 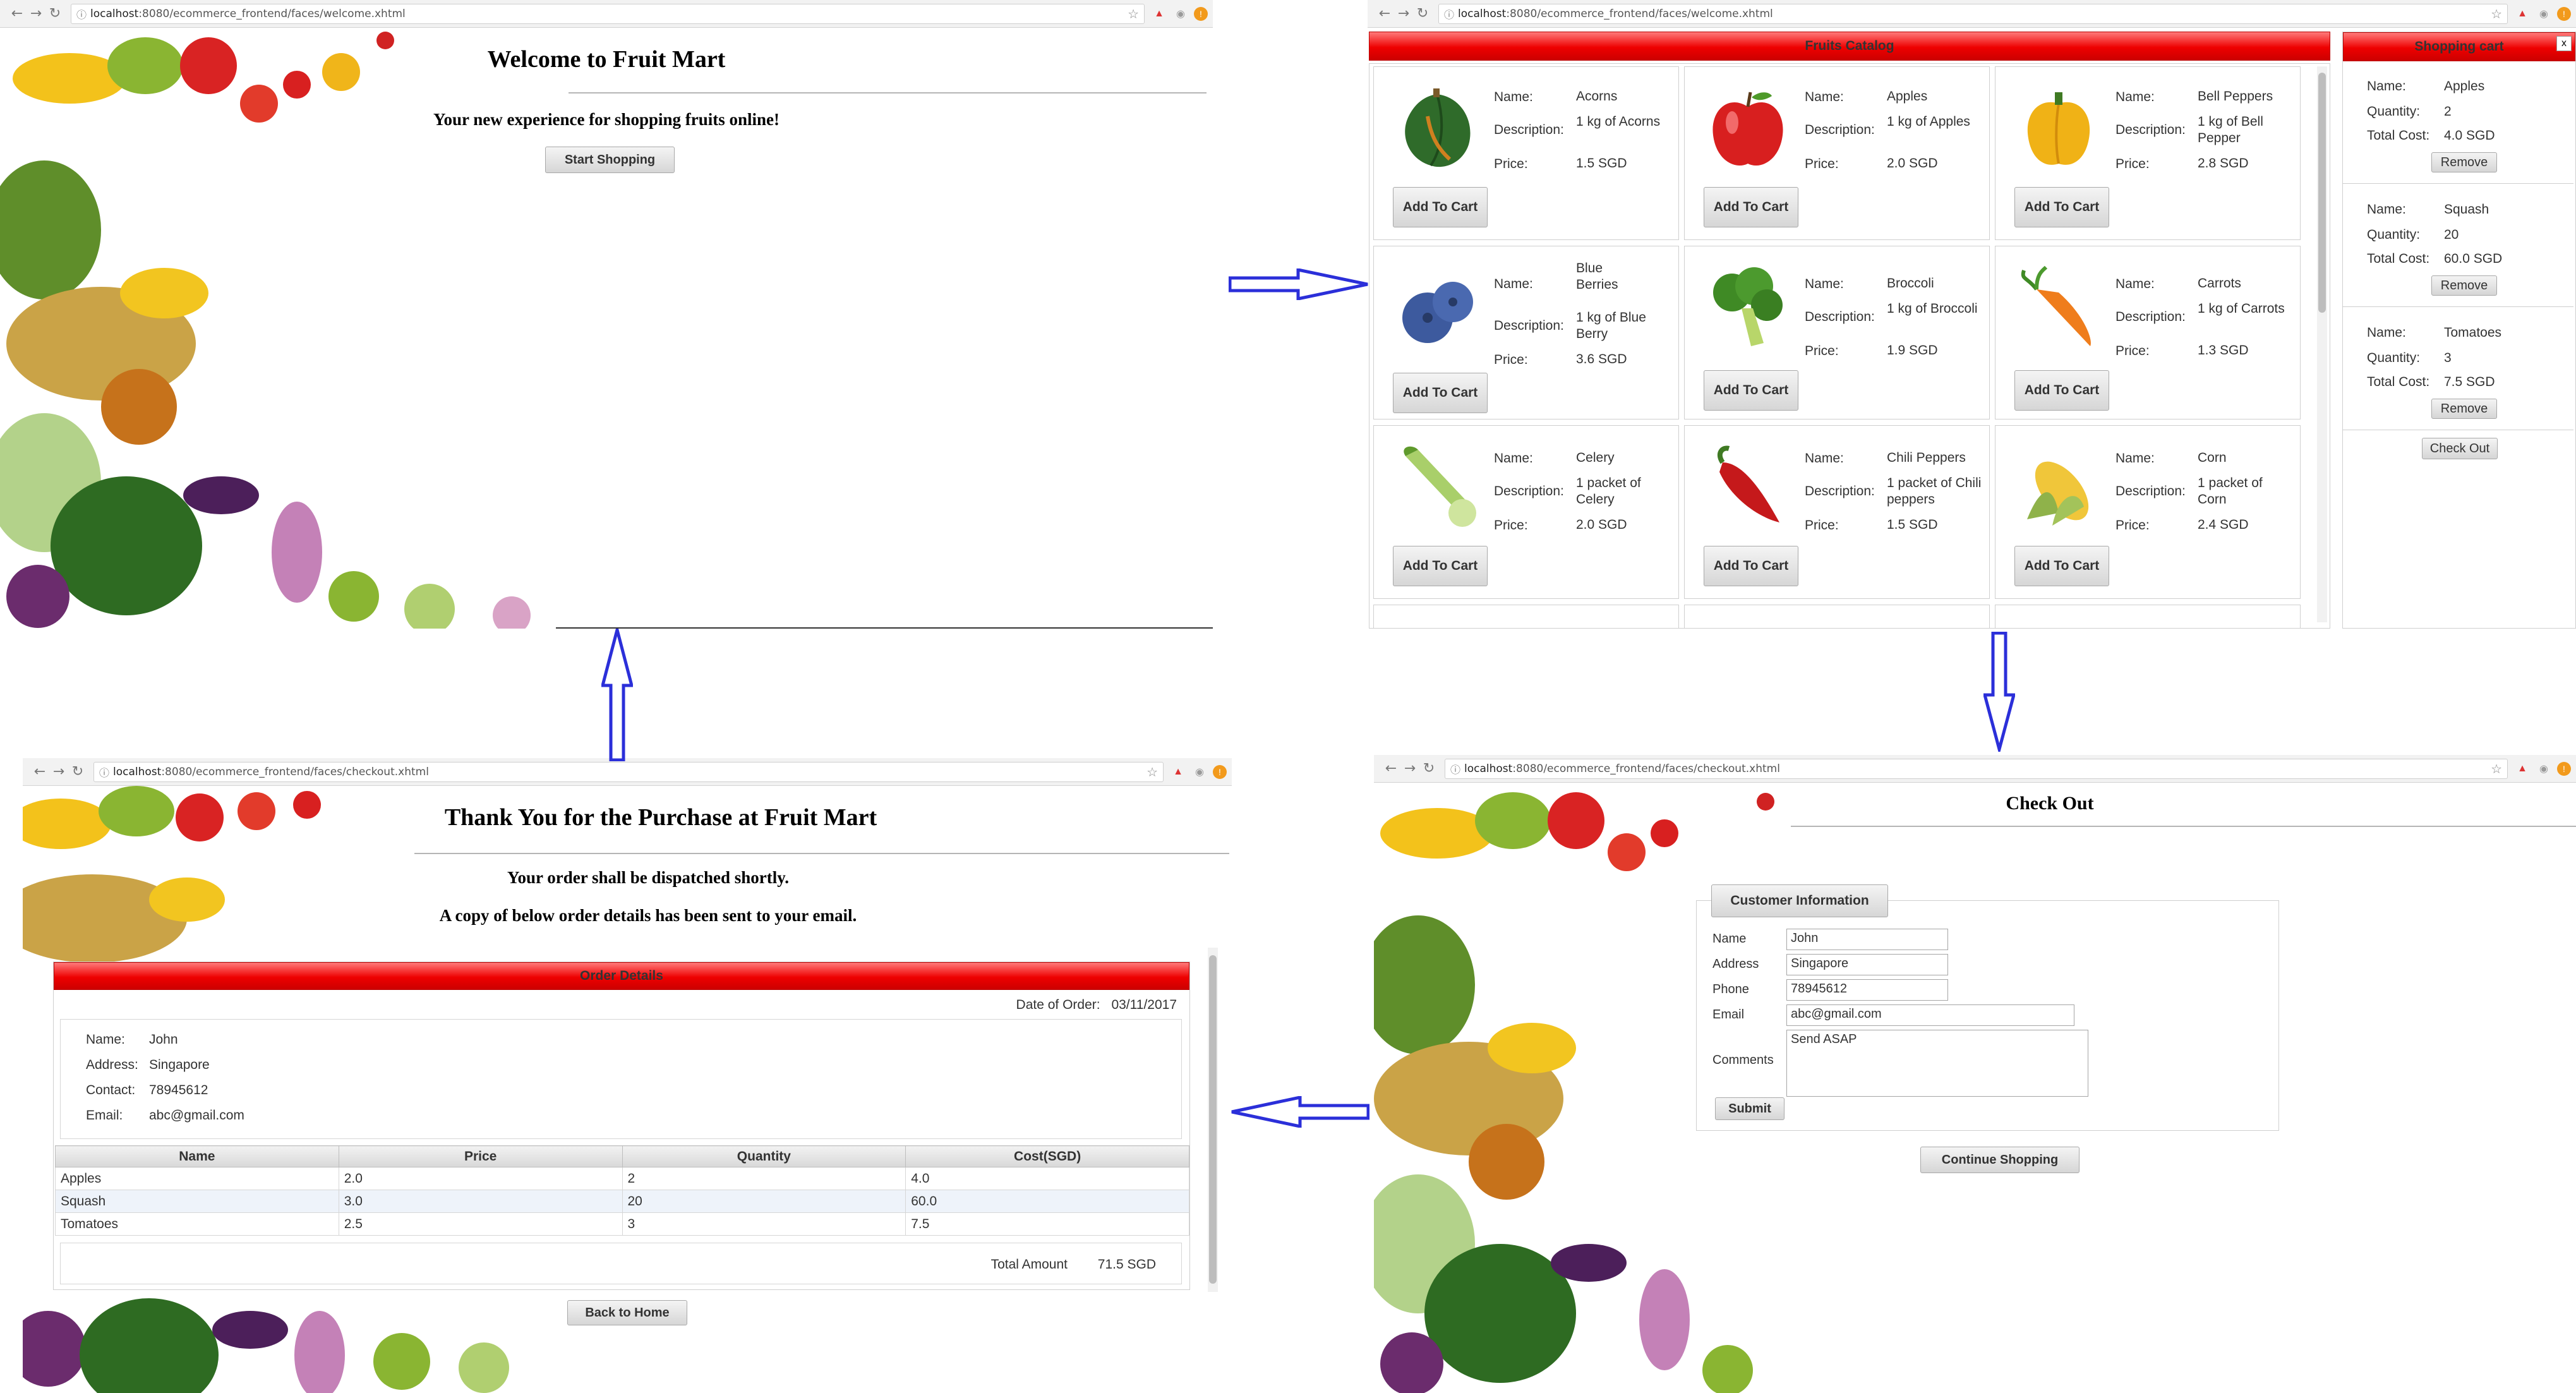 I want to click on column-header: Price, so click(x=480, y=1156).